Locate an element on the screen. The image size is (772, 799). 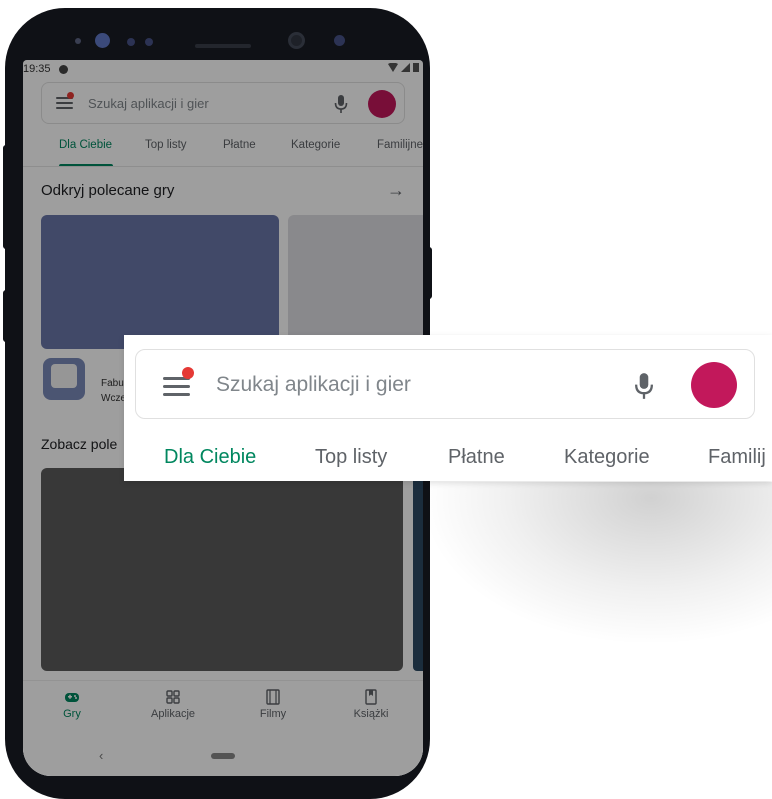
tab-dla-ciebie: Dla Ciebie is located at coordinates (210, 457).